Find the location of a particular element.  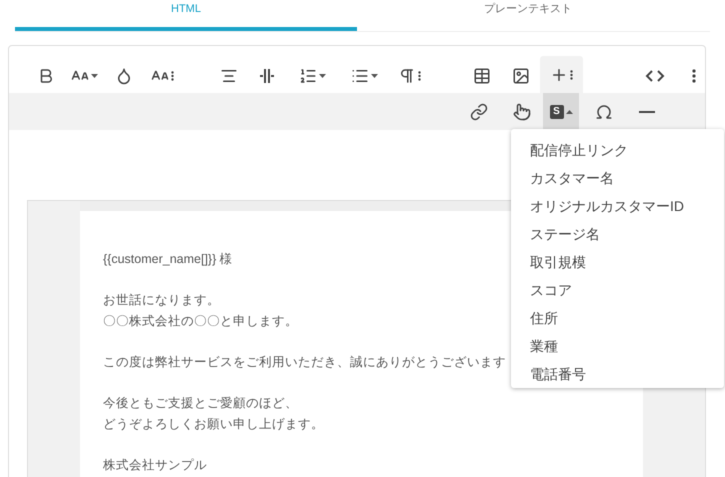

variable-button: S is located at coordinates (561, 111).